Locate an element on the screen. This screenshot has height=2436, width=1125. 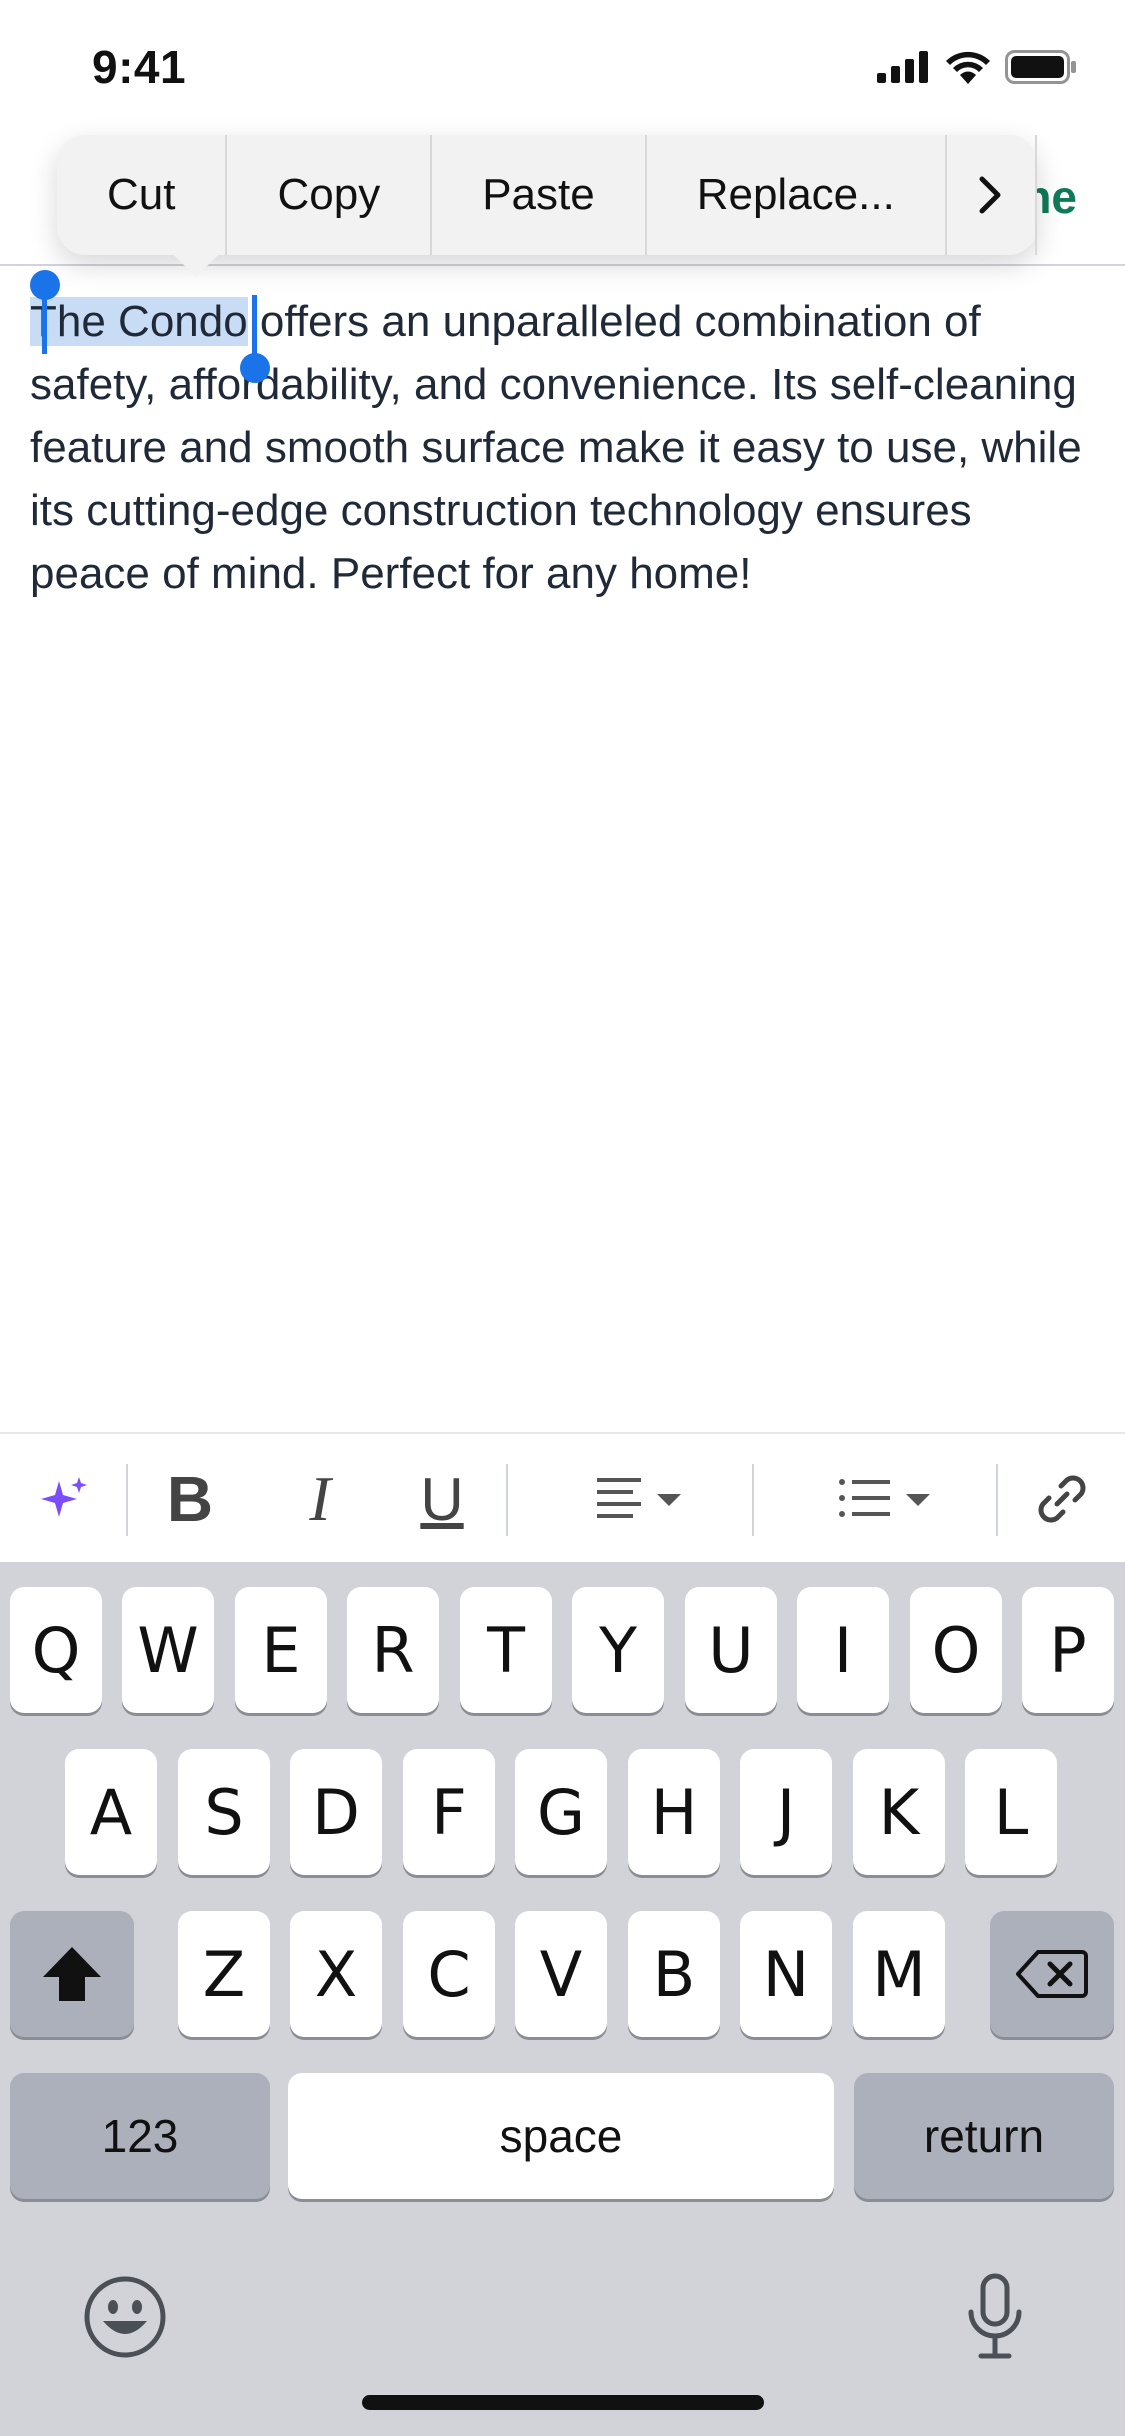
emoji-button is located at coordinates (125, 2317).